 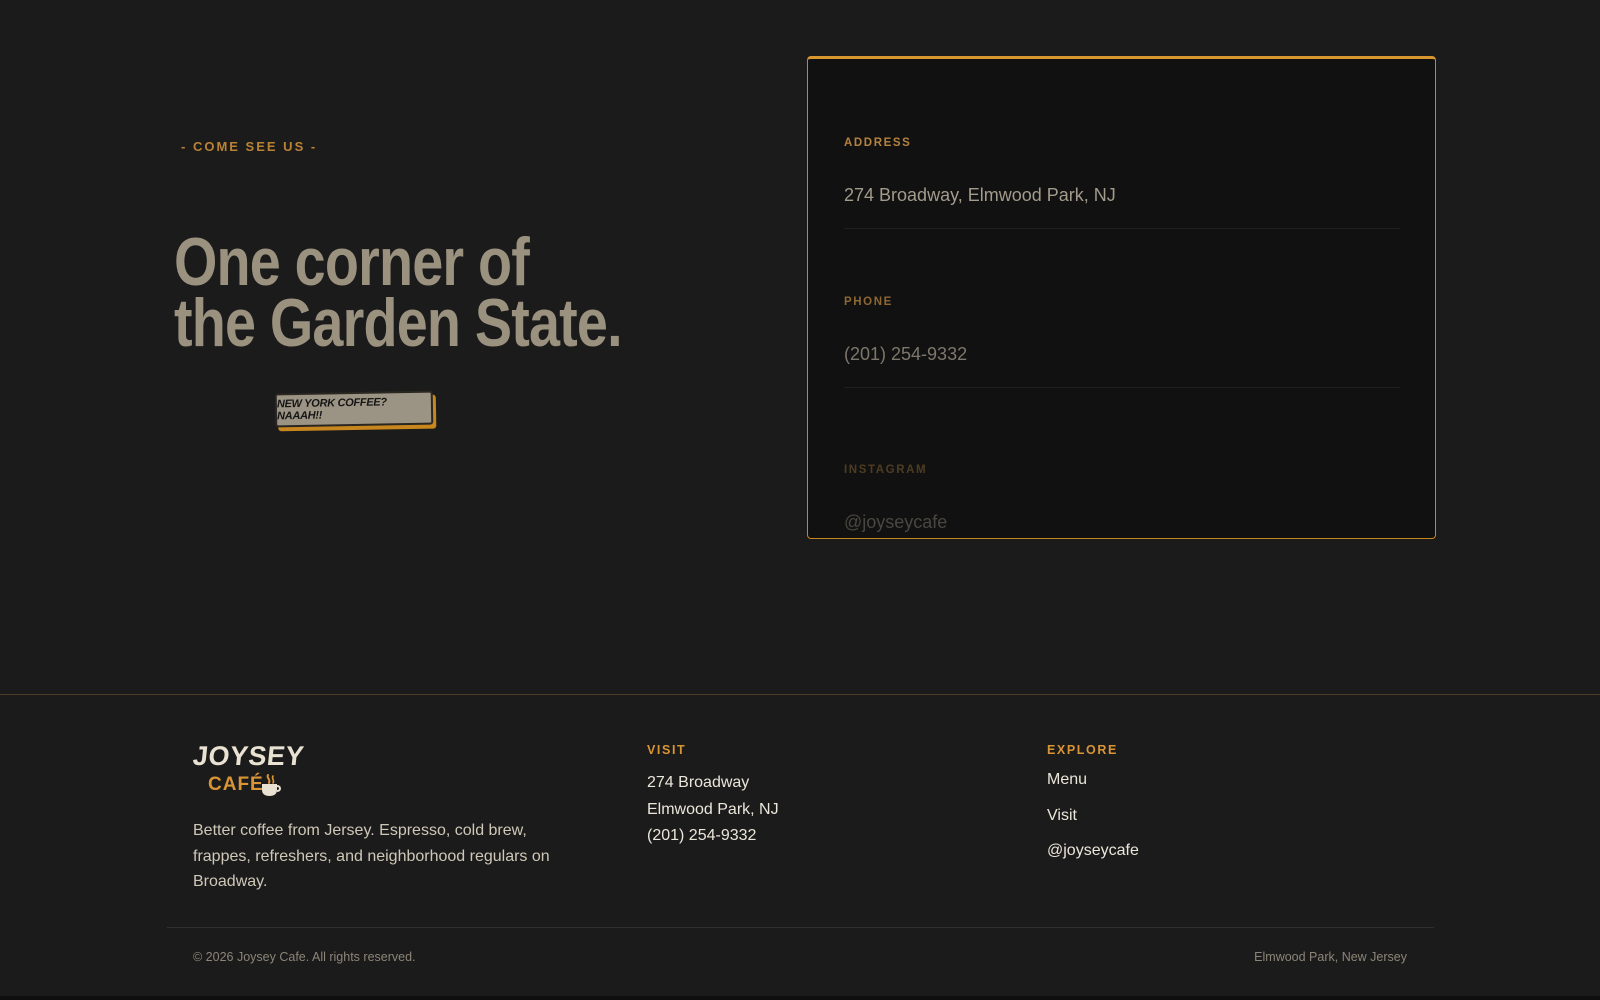 I want to click on visit-line-phone: (201) 254-9332, so click(x=713, y=836).